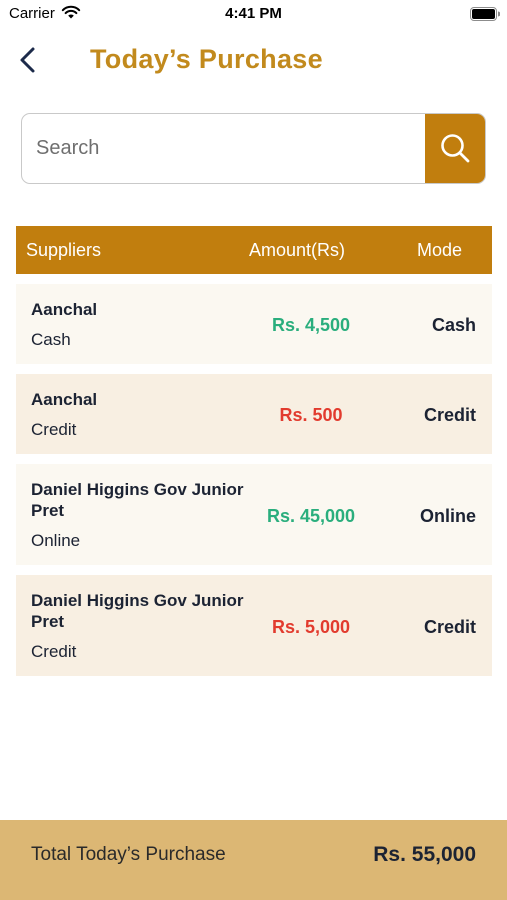 The image size is (507, 900). I want to click on purchase-row: Aanchal Cash Rs. 4,500 Cash, so click(254, 324).